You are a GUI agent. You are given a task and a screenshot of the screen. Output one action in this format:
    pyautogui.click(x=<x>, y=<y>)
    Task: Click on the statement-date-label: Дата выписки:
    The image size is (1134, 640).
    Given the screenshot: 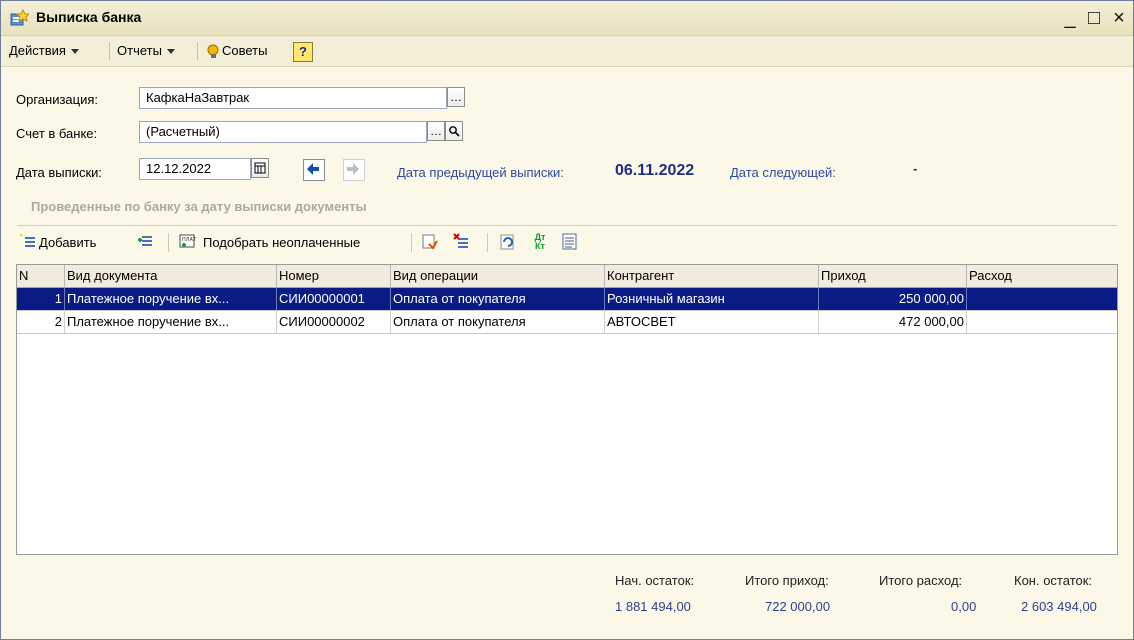 What is the action you would take?
    pyautogui.click(x=59, y=172)
    